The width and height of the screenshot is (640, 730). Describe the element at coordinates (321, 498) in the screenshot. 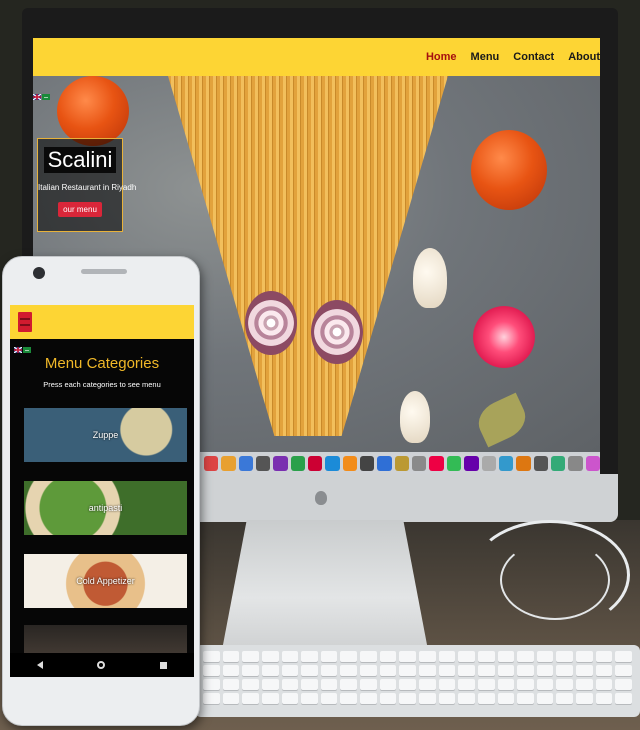

I see `apple-logo-icon` at that location.